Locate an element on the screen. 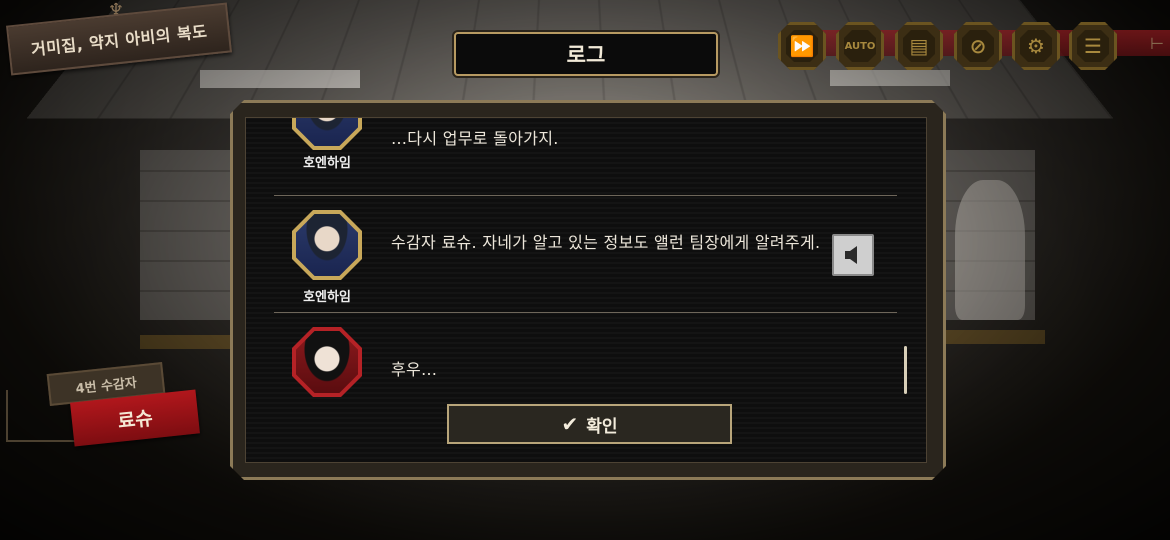 This screenshot has height=540, width=1170. speaker-icon is located at coordinates (853, 255).